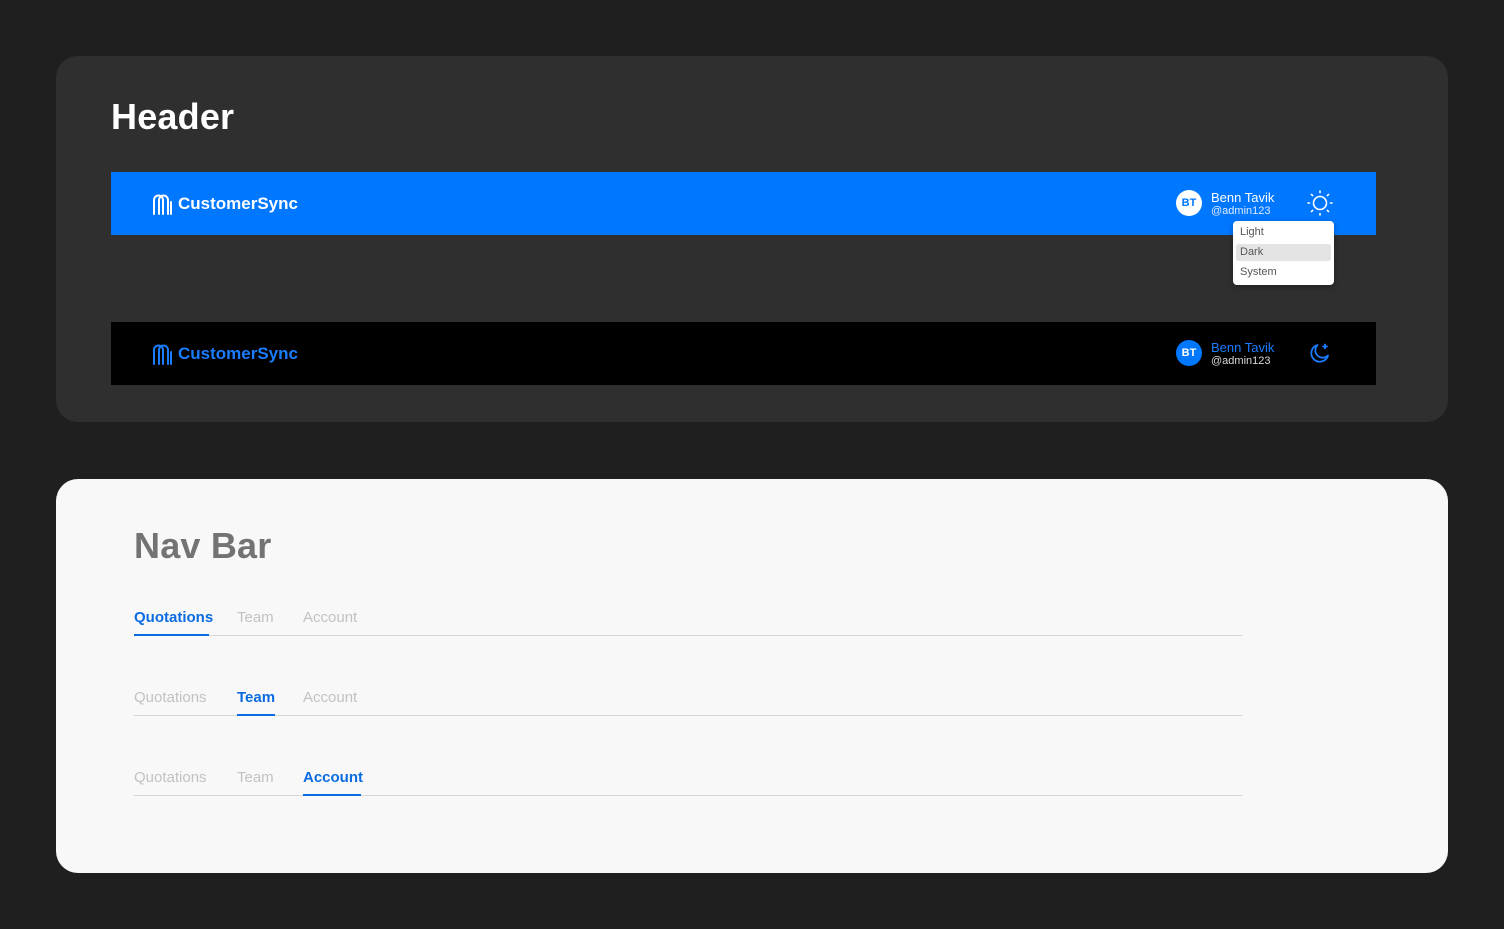  I want to click on sun-icon, so click(1320, 203).